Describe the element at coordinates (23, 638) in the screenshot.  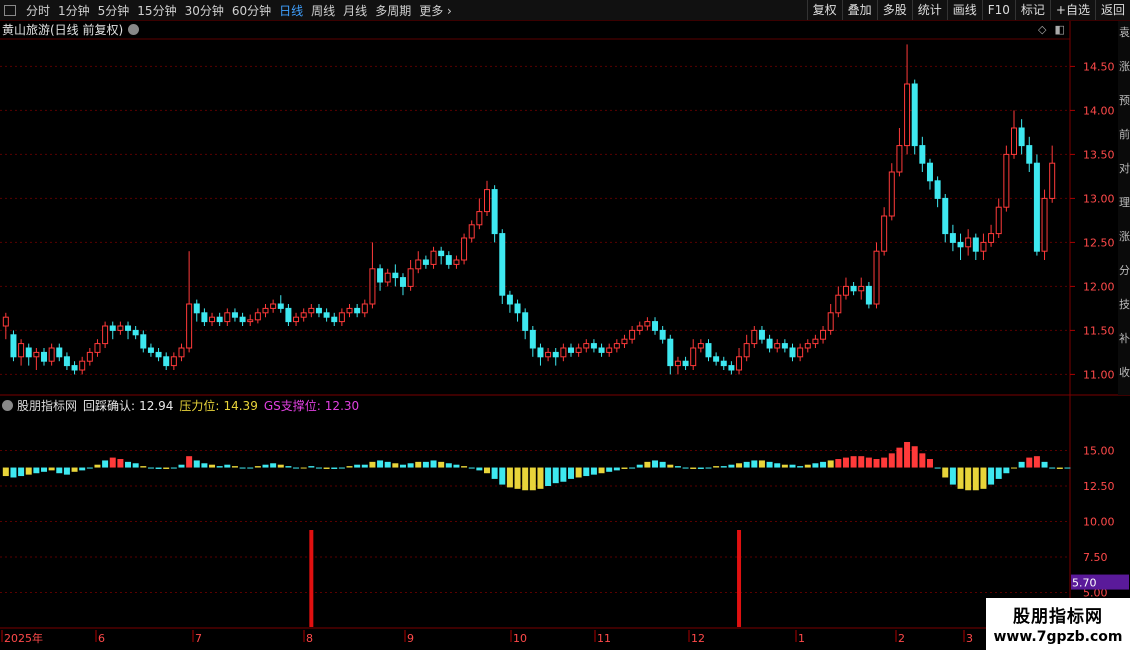
I see `xaxis-label: 2025年` at that location.